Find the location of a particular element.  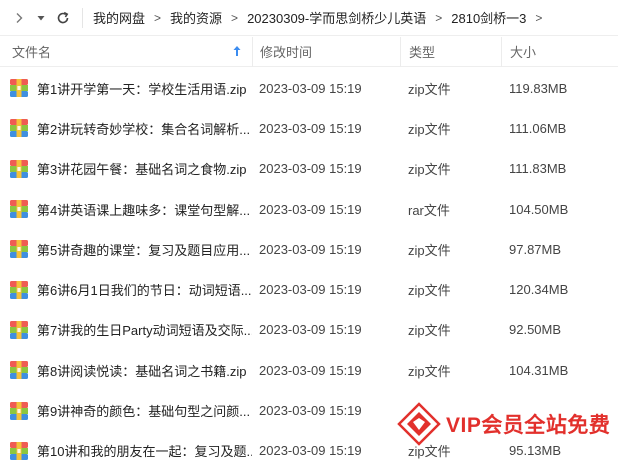

file-size: 120.34MB is located at coordinates (539, 290).